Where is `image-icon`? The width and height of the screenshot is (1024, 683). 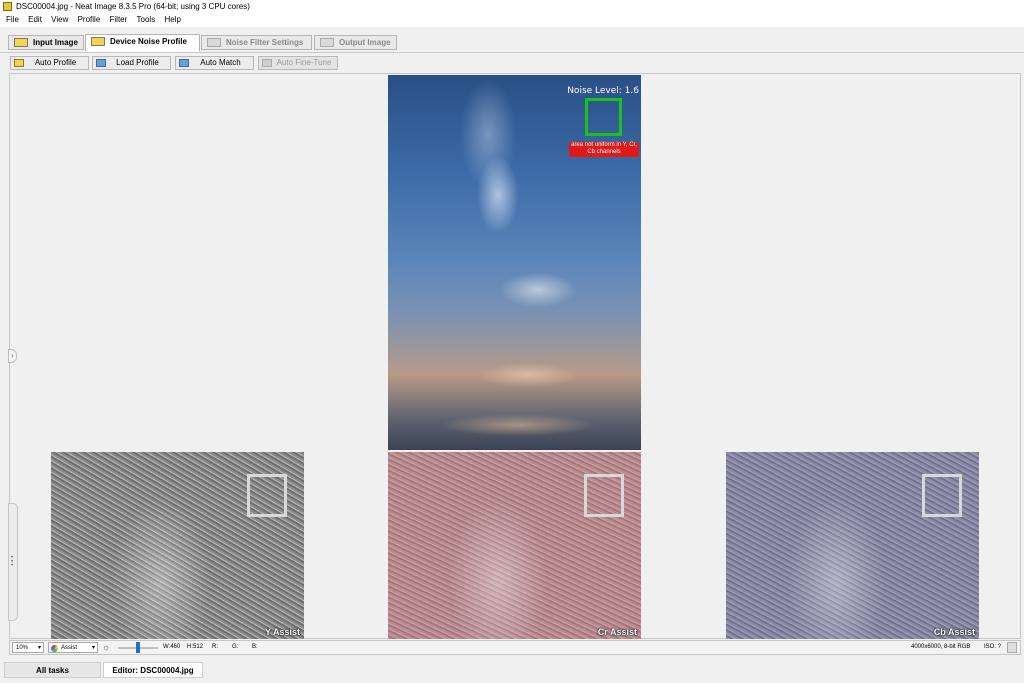
image-icon is located at coordinates (21, 42).